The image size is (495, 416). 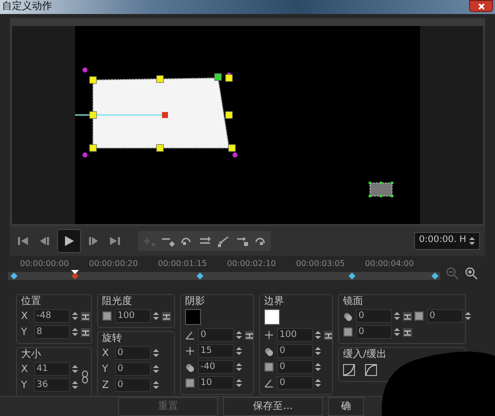 I want to click on group-title: 位置, so click(x=31, y=302).